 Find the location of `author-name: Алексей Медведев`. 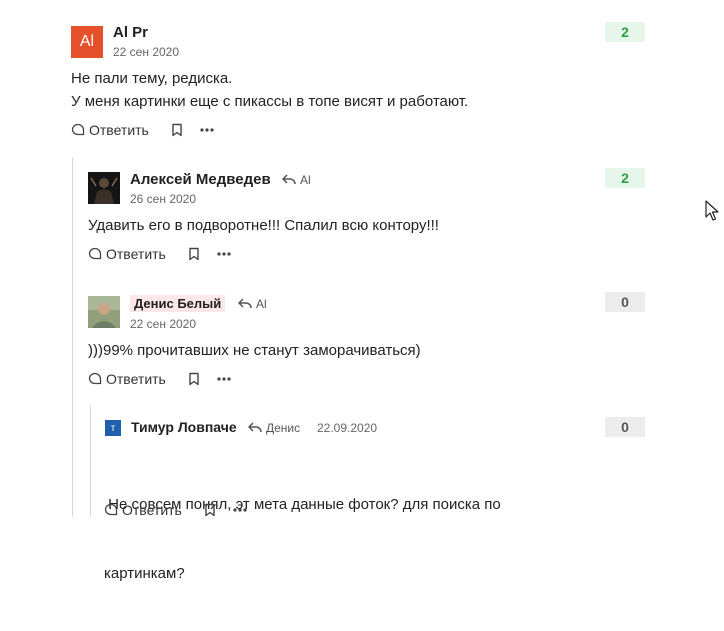

author-name: Алексей Медведев is located at coordinates (200, 179).